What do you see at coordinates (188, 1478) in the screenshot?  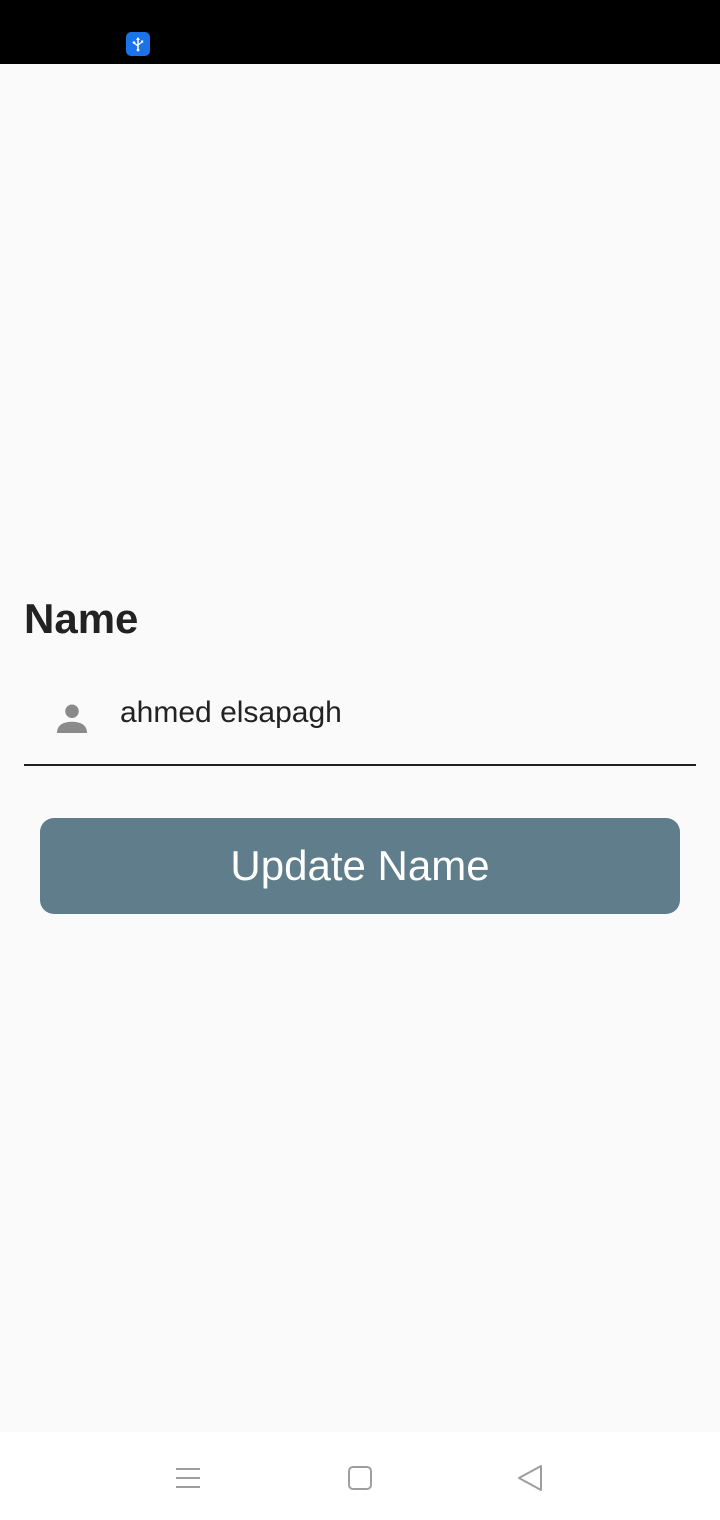 I see `menu-icon` at bounding box center [188, 1478].